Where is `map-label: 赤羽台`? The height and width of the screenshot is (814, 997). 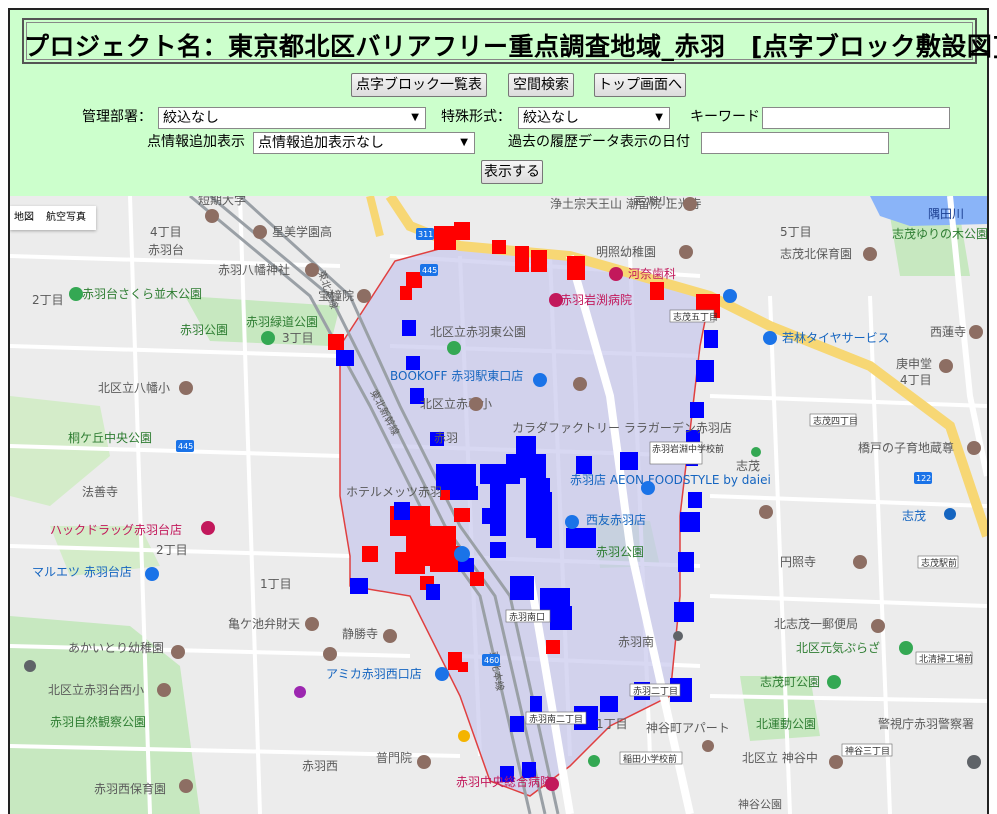 map-label: 赤羽台 is located at coordinates (166, 249).